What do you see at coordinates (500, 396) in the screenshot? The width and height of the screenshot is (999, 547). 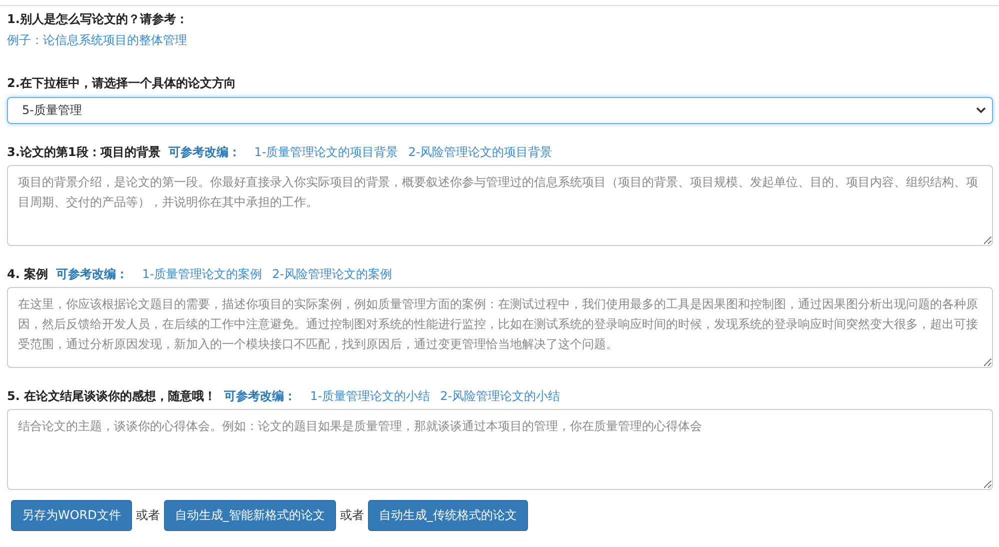 I see `reference-link: 2-风险管理论文的小结` at bounding box center [500, 396].